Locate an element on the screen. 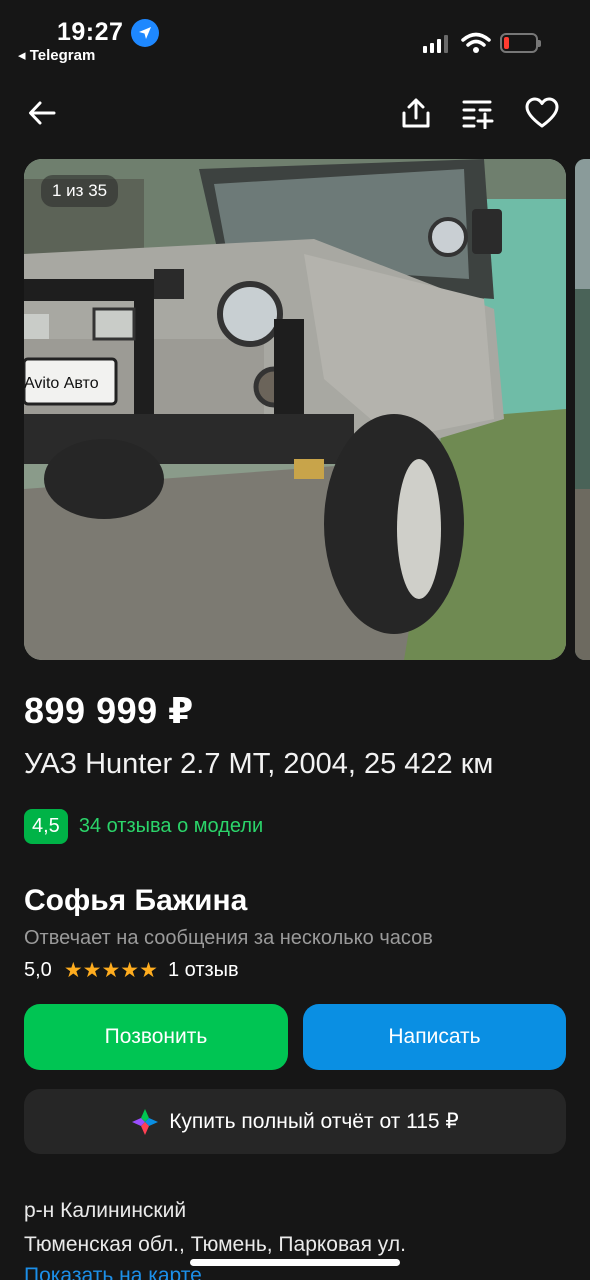  top-toolbar is located at coordinates (295, 113).